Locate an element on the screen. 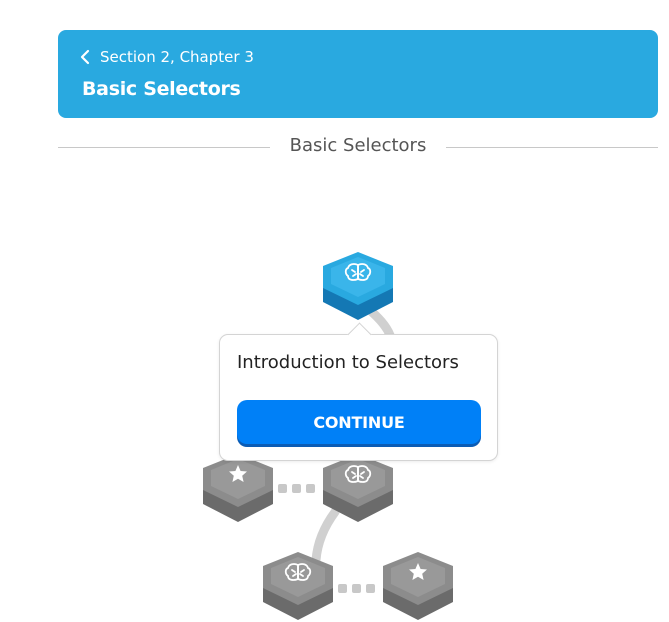  lesson-title: Introduction to Selectors is located at coordinates (348, 362).